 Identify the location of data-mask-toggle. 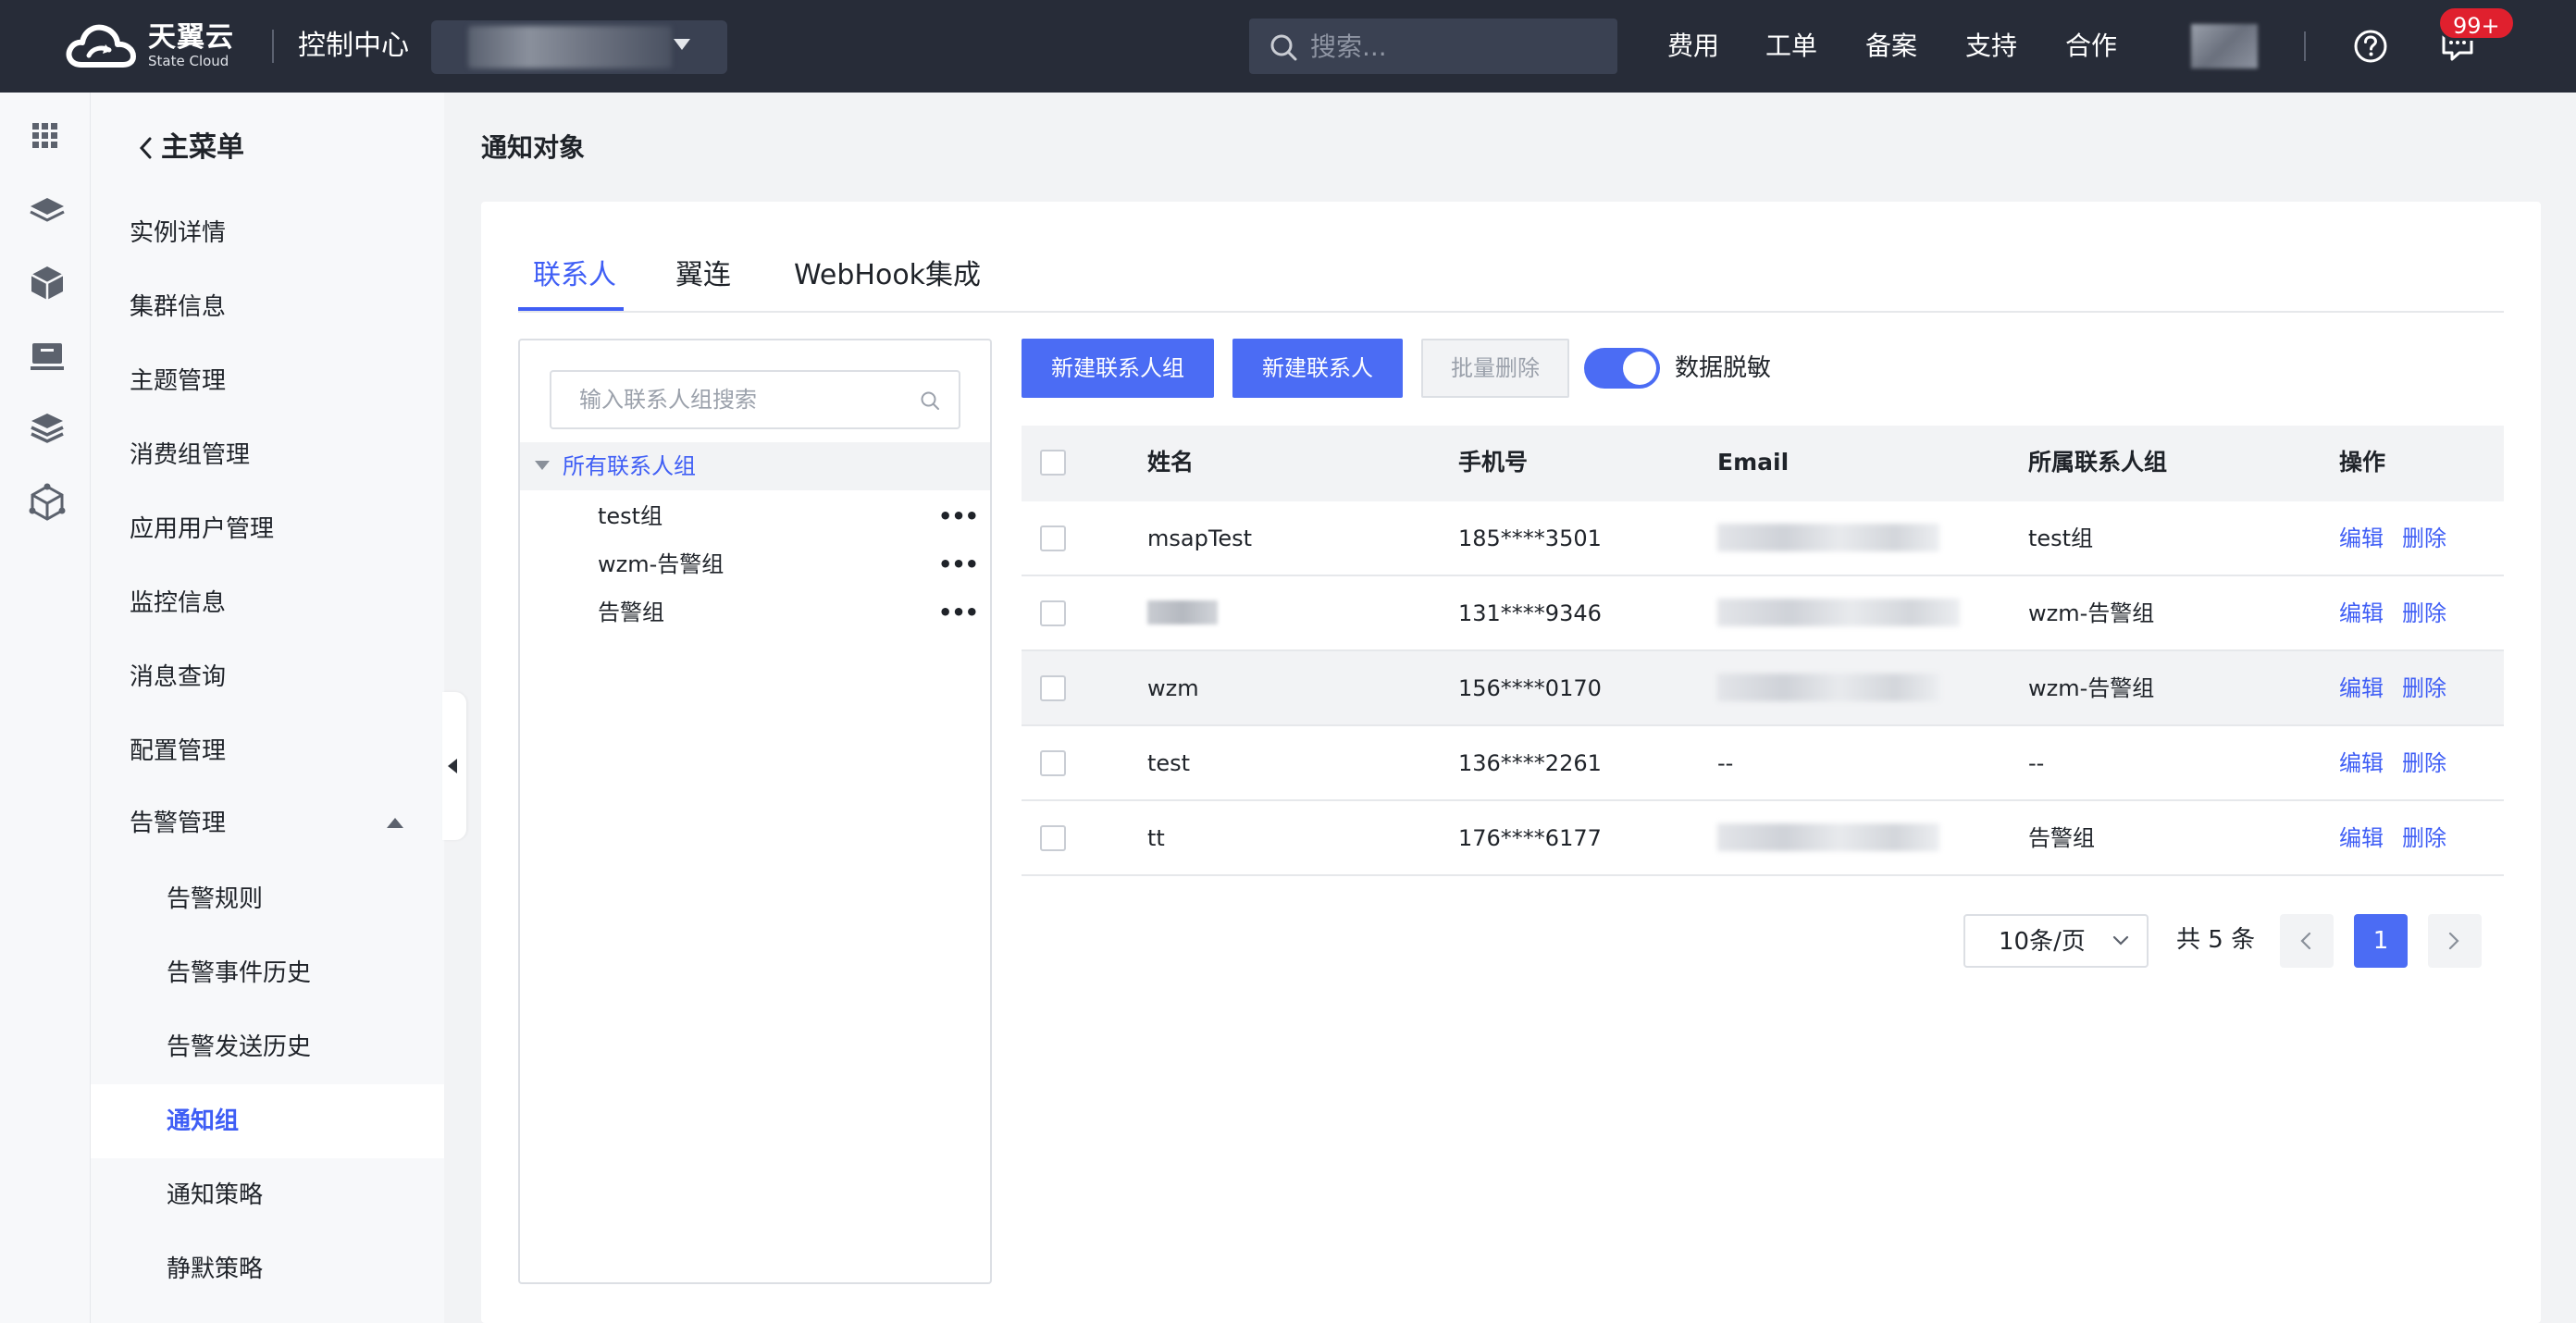
(1622, 368).